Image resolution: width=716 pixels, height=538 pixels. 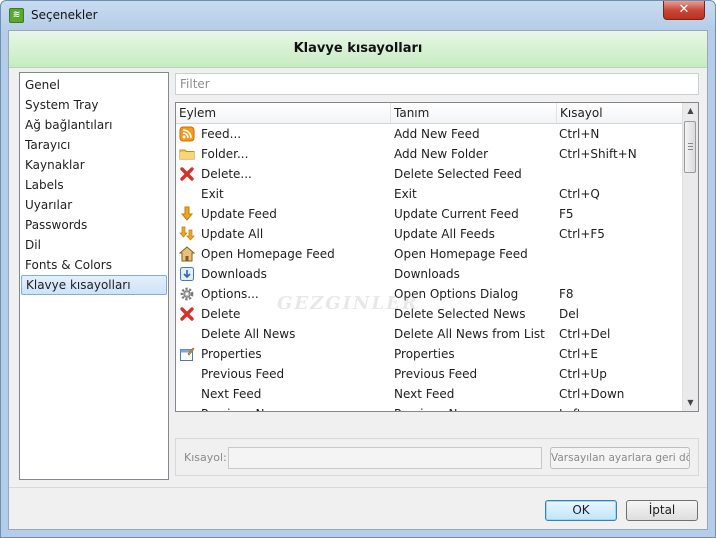 I want to click on sidebar-item-labels: Labels, so click(x=94, y=185).